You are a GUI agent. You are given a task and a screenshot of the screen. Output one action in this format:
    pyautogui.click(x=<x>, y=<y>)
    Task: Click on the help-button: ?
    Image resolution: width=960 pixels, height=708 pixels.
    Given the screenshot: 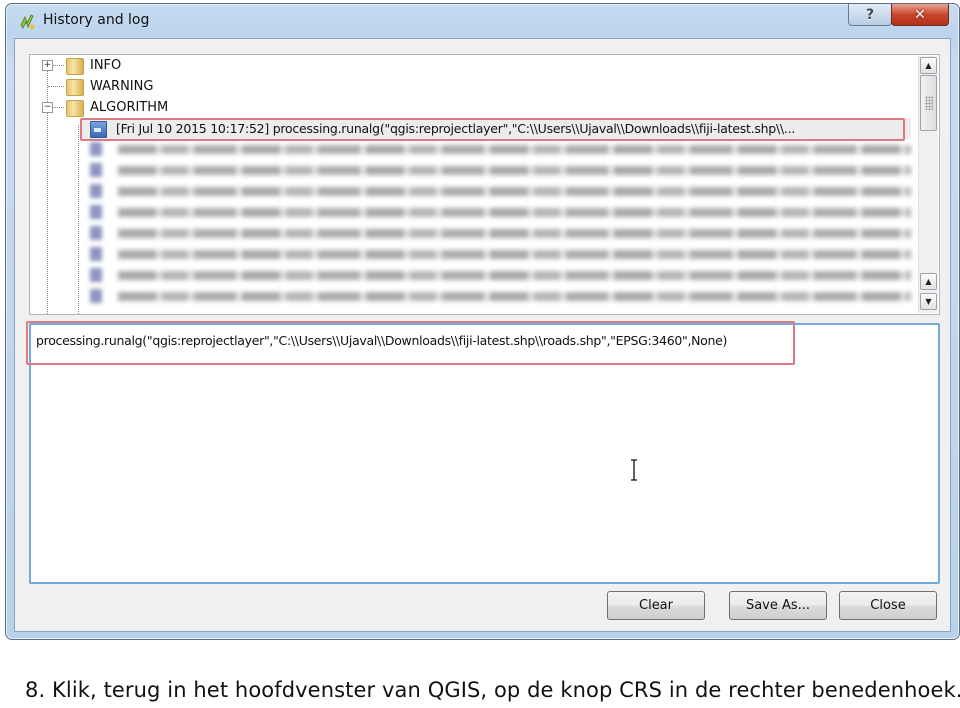 What is the action you would take?
    pyautogui.click(x=870, y=15)
    